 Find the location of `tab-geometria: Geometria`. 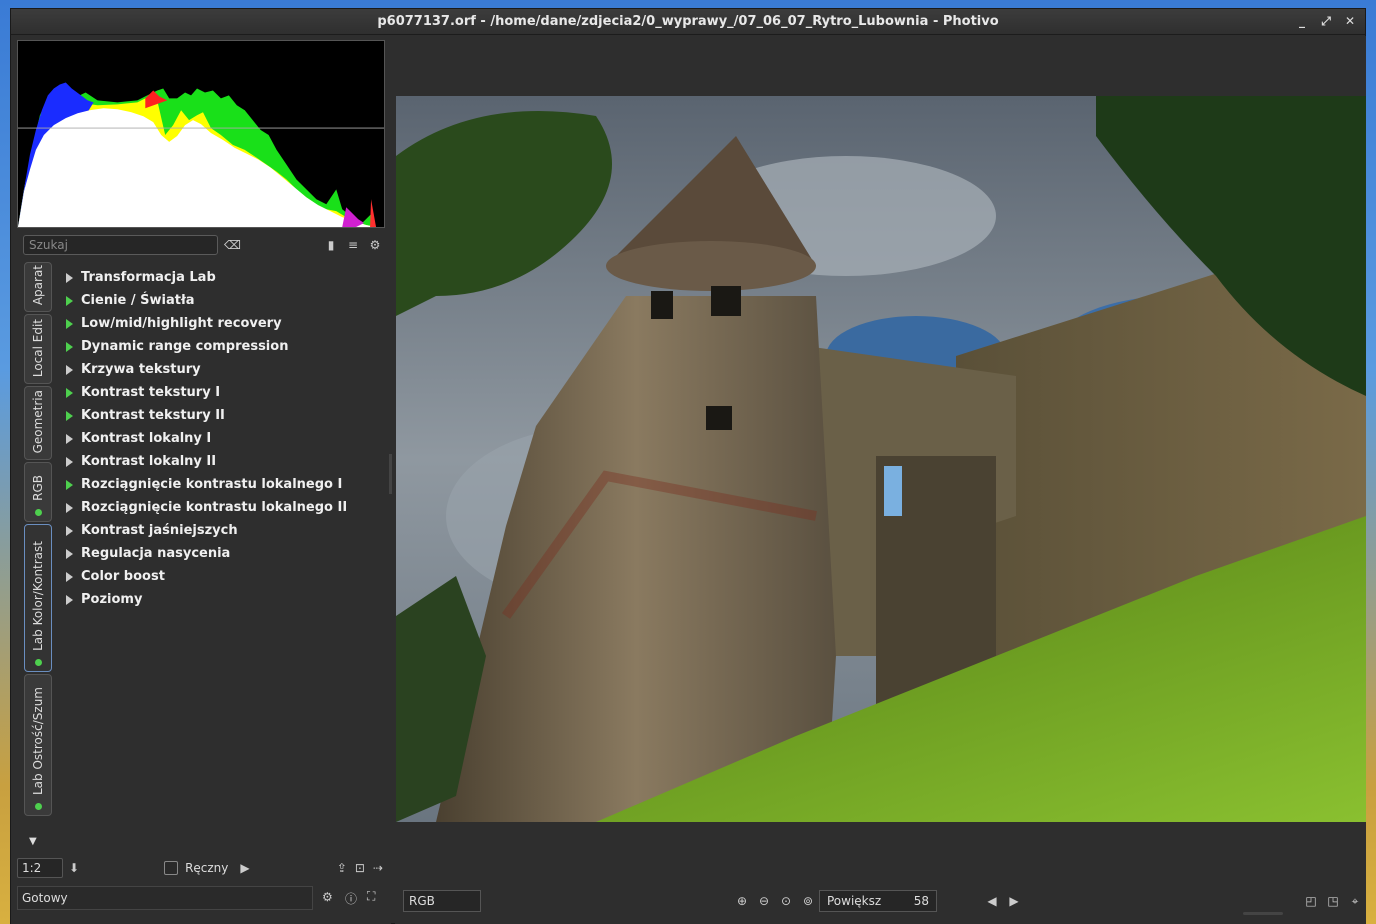

tab-geometria: Geometria is located at coordinates (38, 423).